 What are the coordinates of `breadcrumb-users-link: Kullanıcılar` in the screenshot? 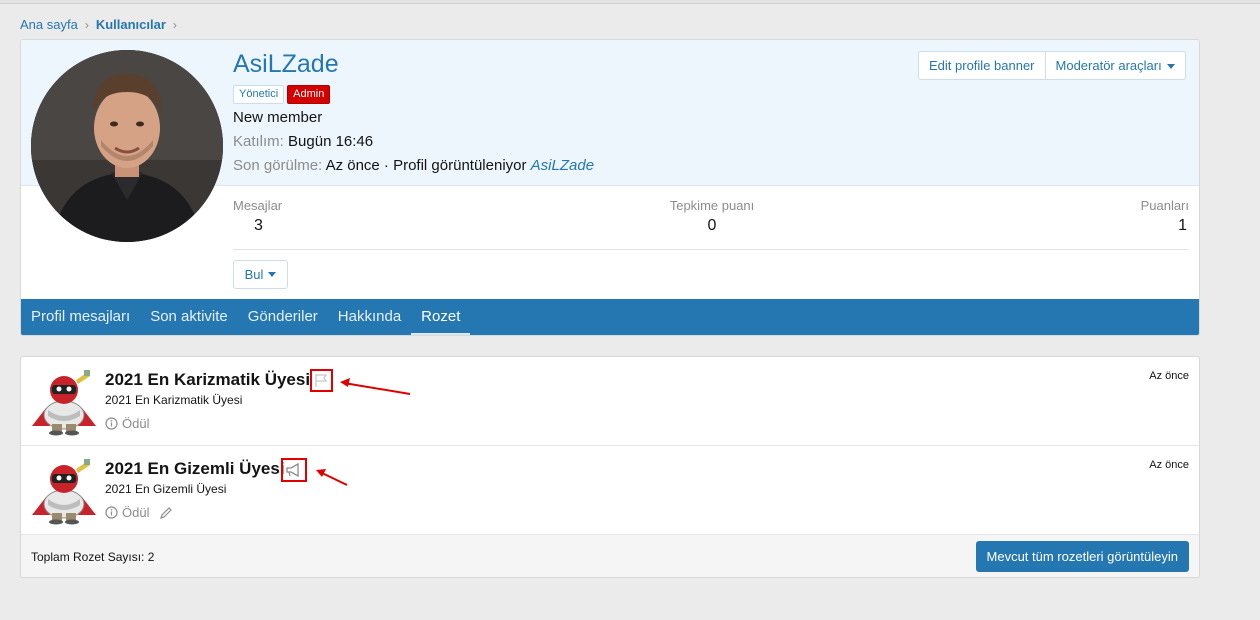 It's located at (131, 24).